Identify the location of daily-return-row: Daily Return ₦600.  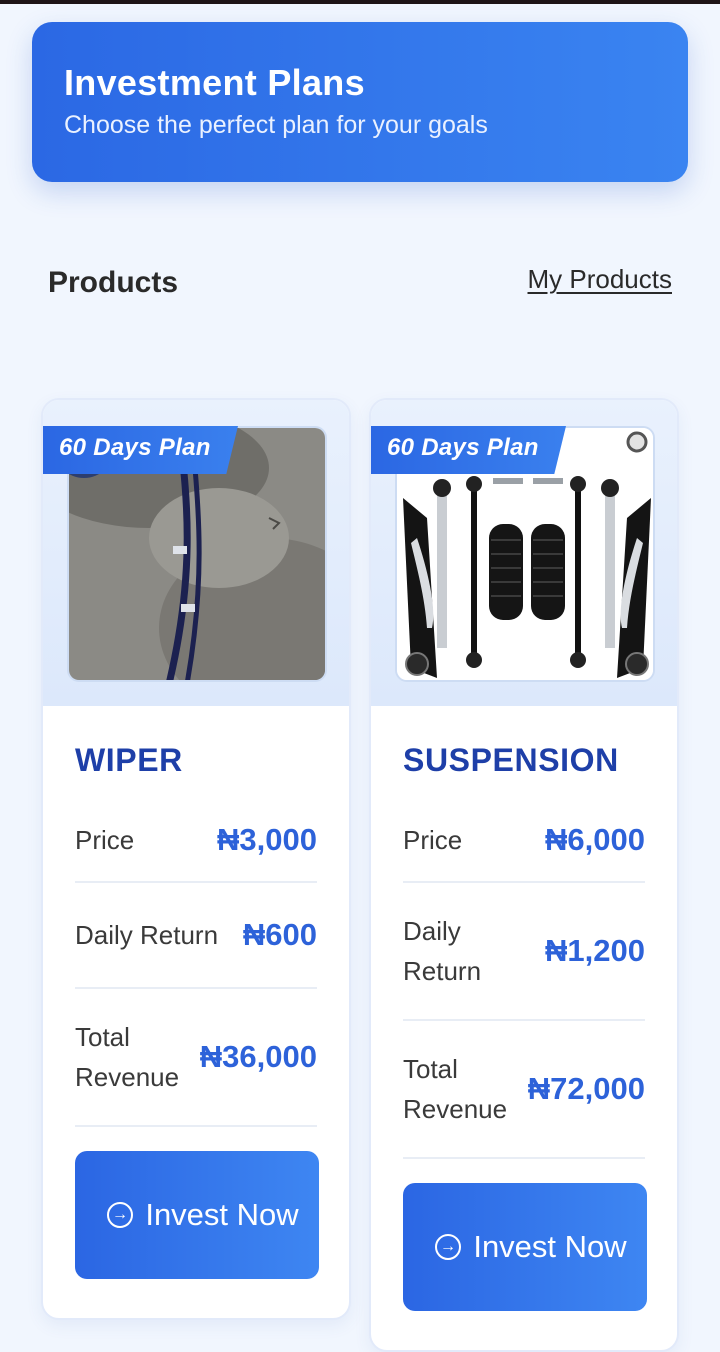
(196, 936).